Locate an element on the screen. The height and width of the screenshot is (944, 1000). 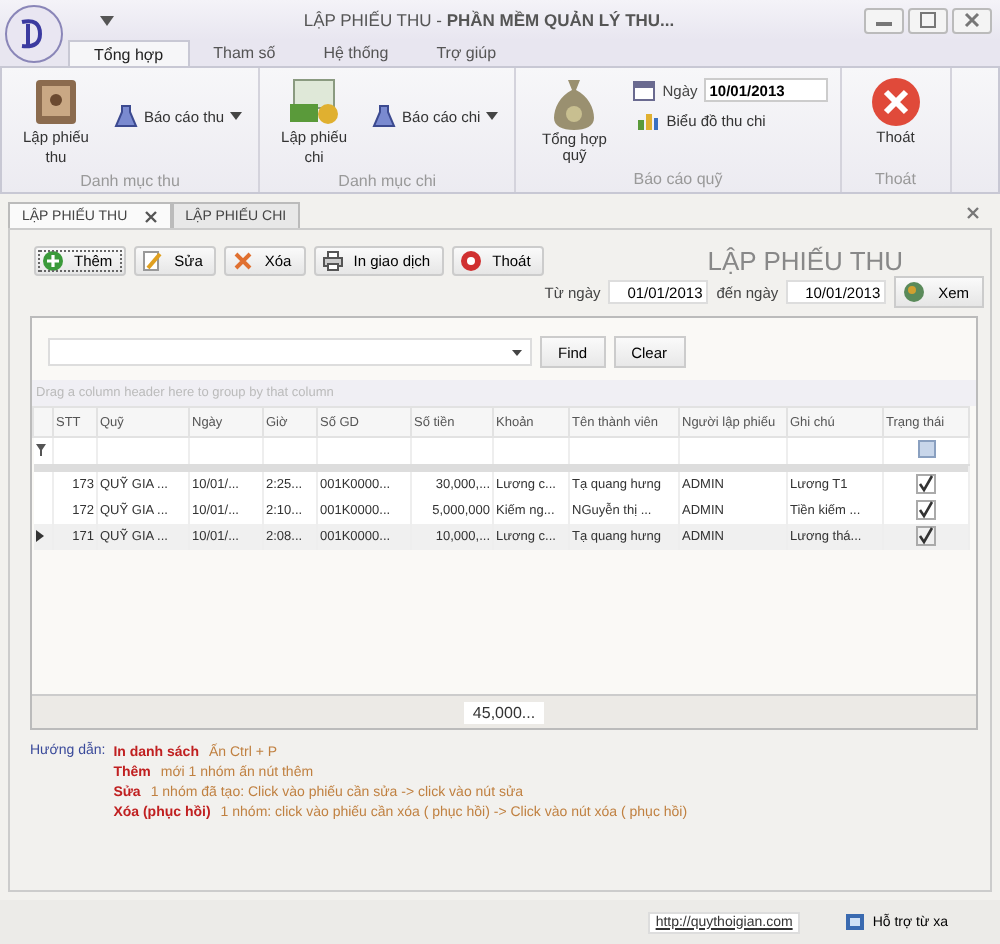
form-title: LẬP PHIẾU THU is located at coordinates (805, 261).